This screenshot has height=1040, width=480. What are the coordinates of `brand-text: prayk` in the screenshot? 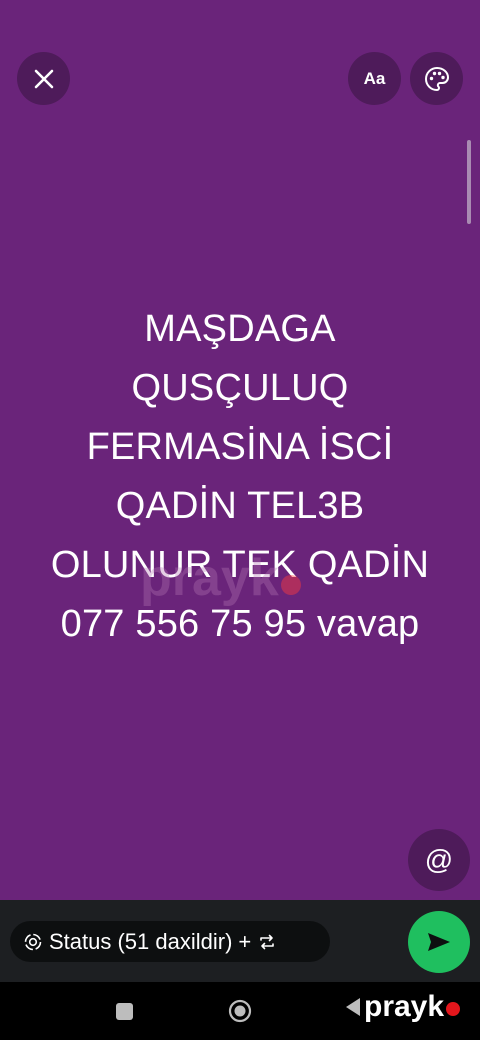 It's located at (404, 1006).